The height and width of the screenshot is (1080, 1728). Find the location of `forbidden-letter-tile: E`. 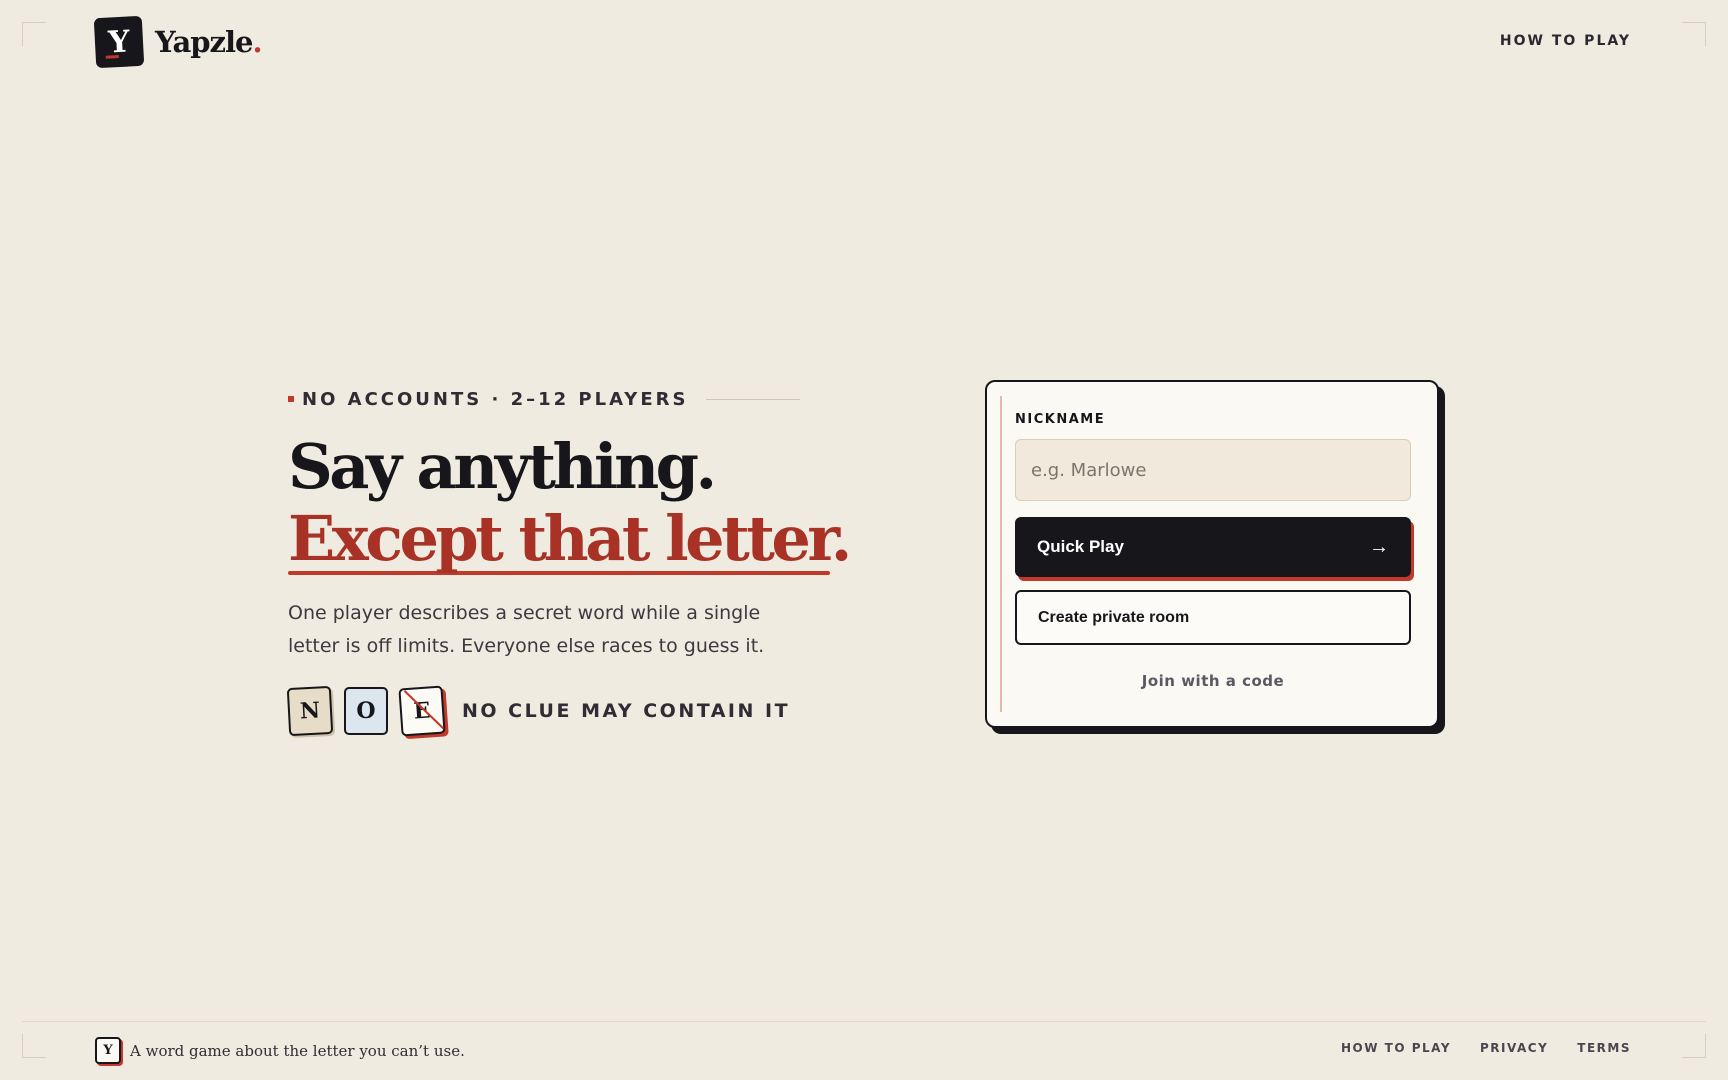

forbidden-letter-tile: E is located at coordinates (422, 711).